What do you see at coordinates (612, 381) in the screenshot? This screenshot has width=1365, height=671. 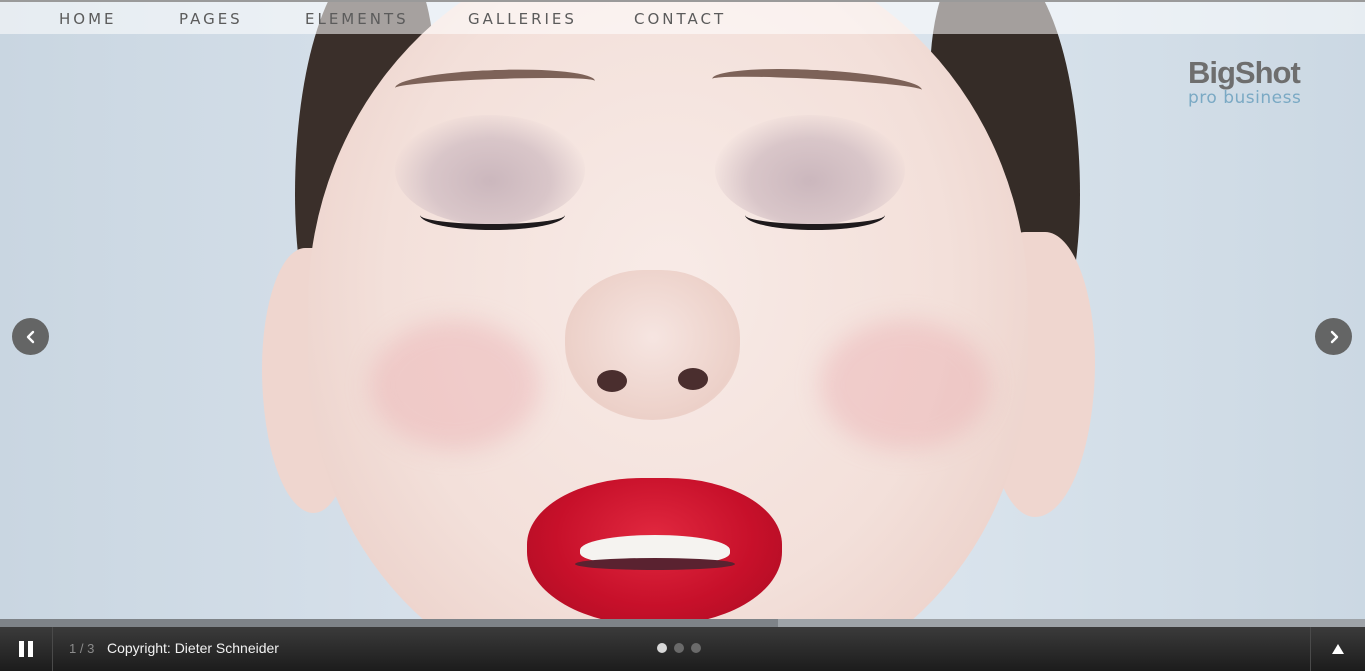 I see `nostril-left` at bounding box center [612, 381].